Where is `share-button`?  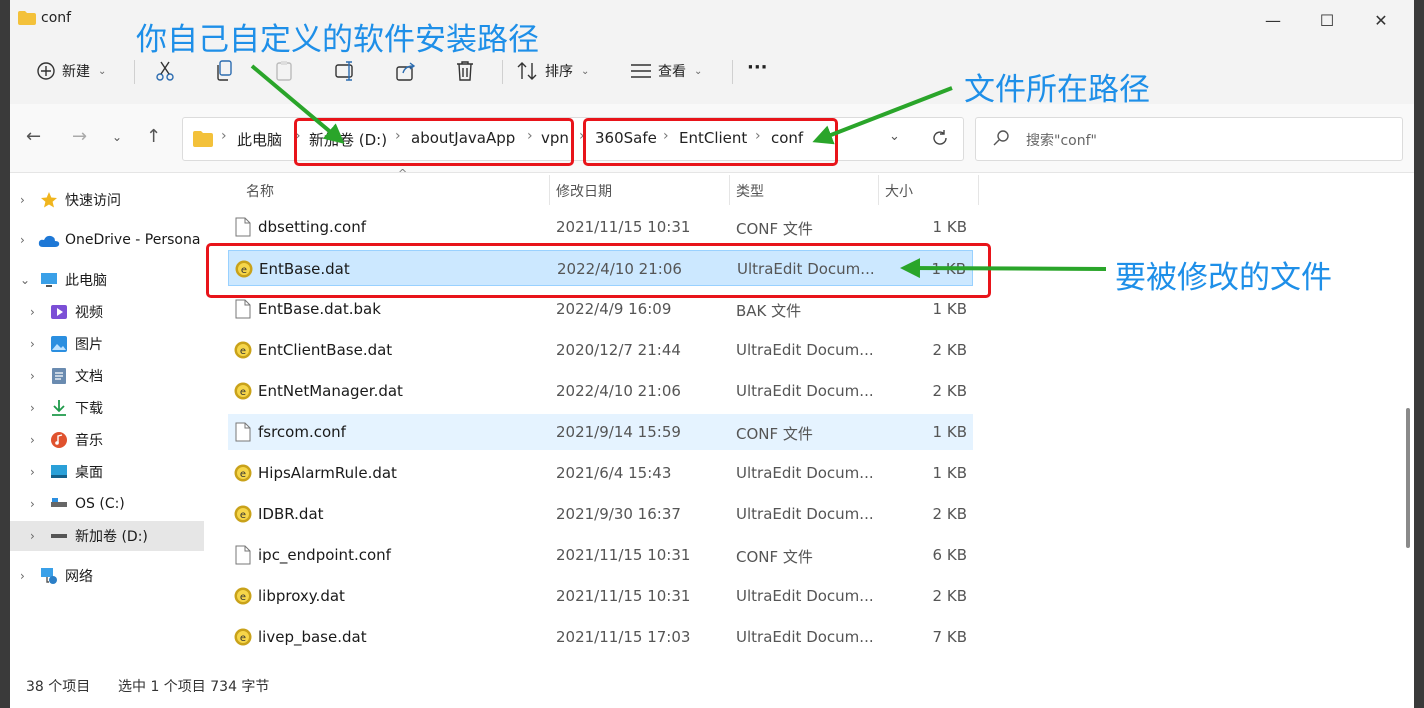 share-button is located at coordinates (406, 71).